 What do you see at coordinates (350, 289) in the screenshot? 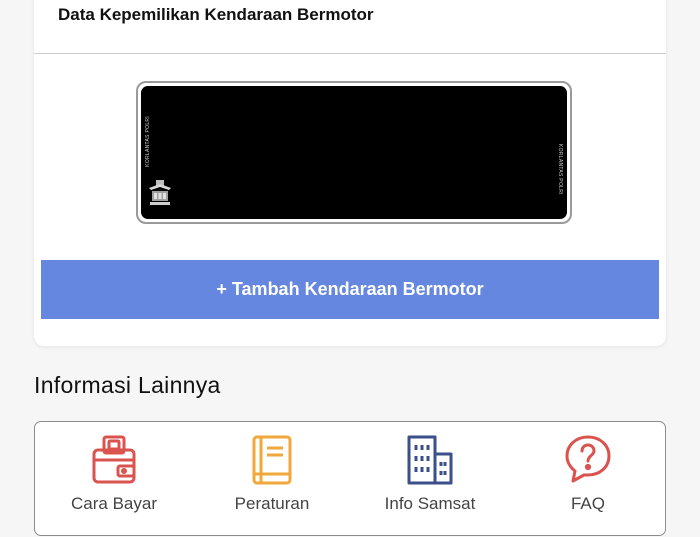
I see `add-vehicle-button: + Tambah Kendaraan Bermotor` at bounding box center [350, 289].